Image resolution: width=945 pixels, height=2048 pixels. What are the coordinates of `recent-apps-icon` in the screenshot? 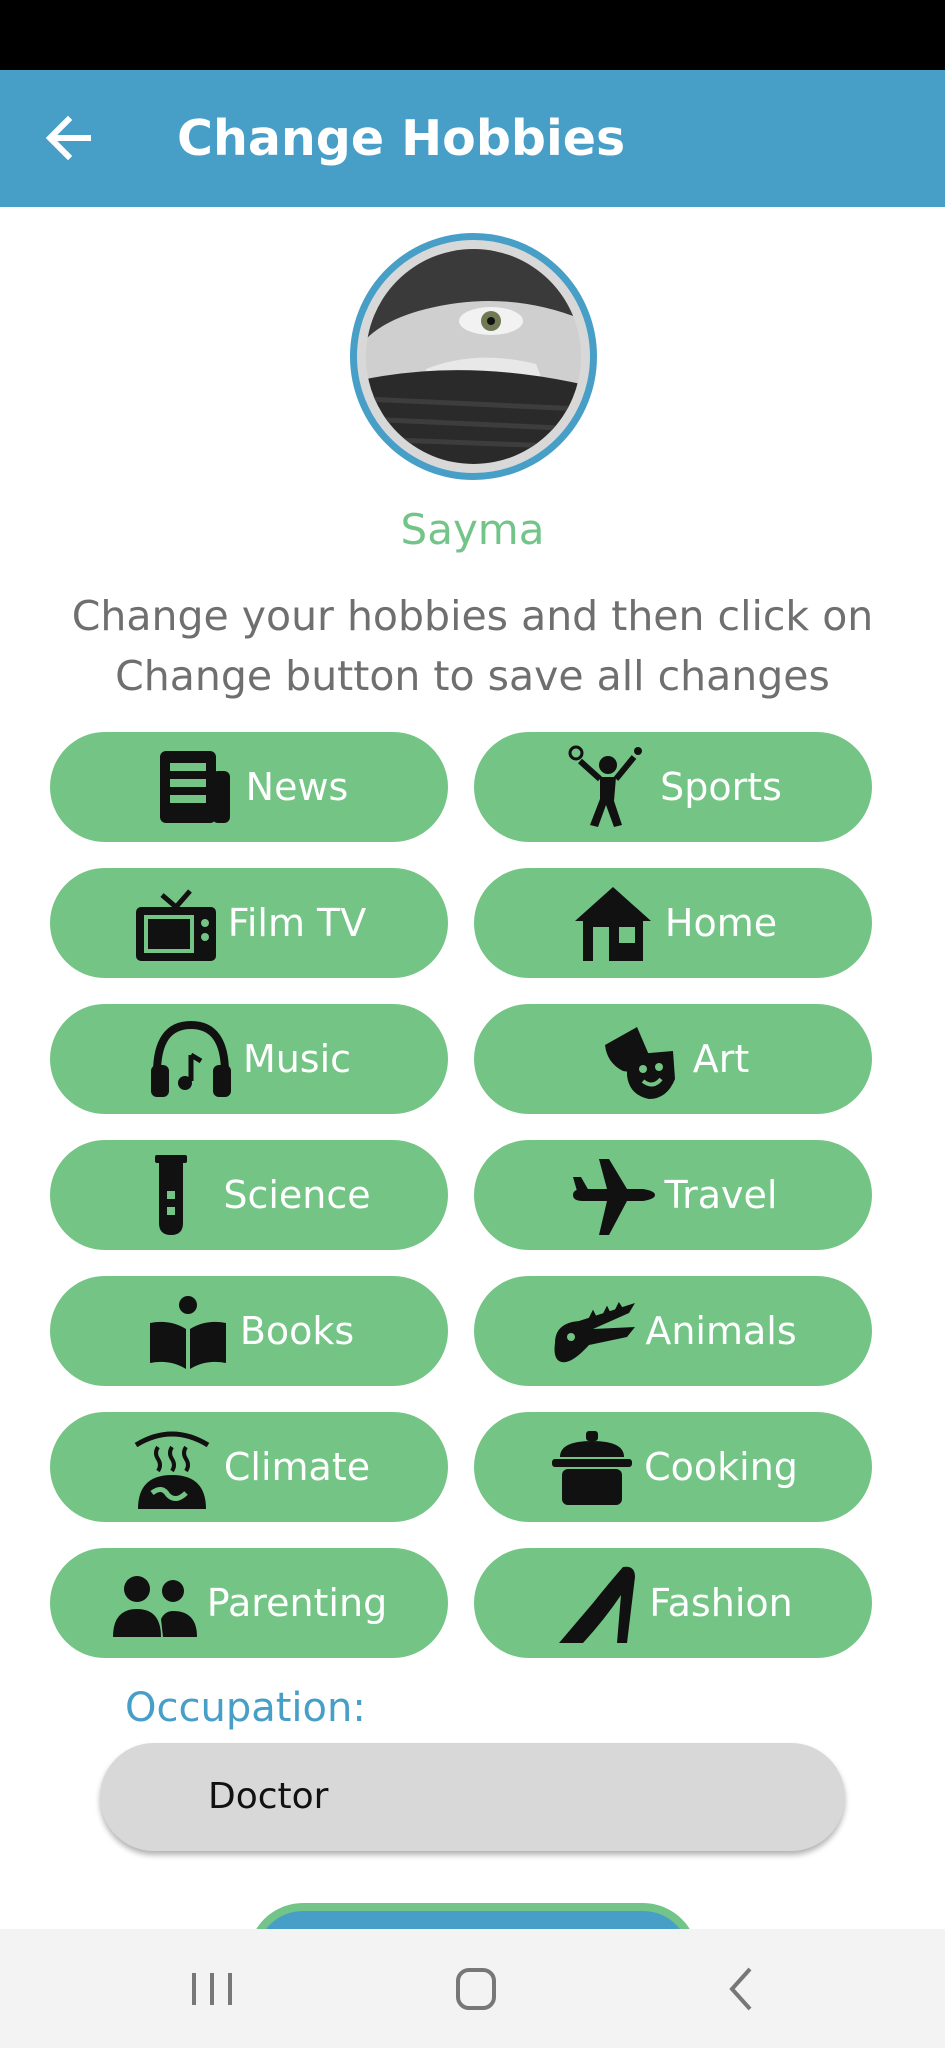 It's located at (212, 1989).